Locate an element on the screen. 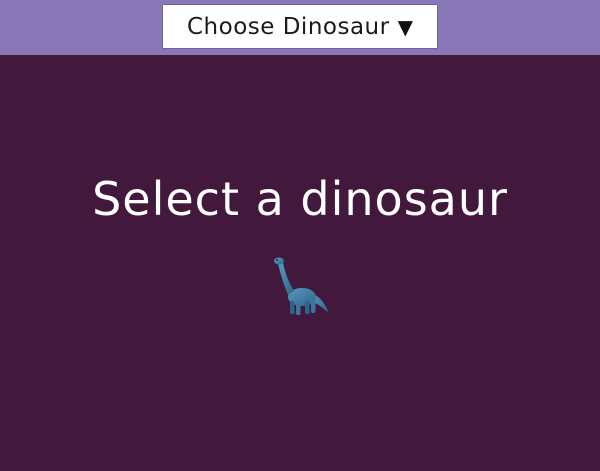 The height and width of the screenshot is (471, 600). header-bar: Choose Dinosaur ▼ is located at coordinates (300, 27).